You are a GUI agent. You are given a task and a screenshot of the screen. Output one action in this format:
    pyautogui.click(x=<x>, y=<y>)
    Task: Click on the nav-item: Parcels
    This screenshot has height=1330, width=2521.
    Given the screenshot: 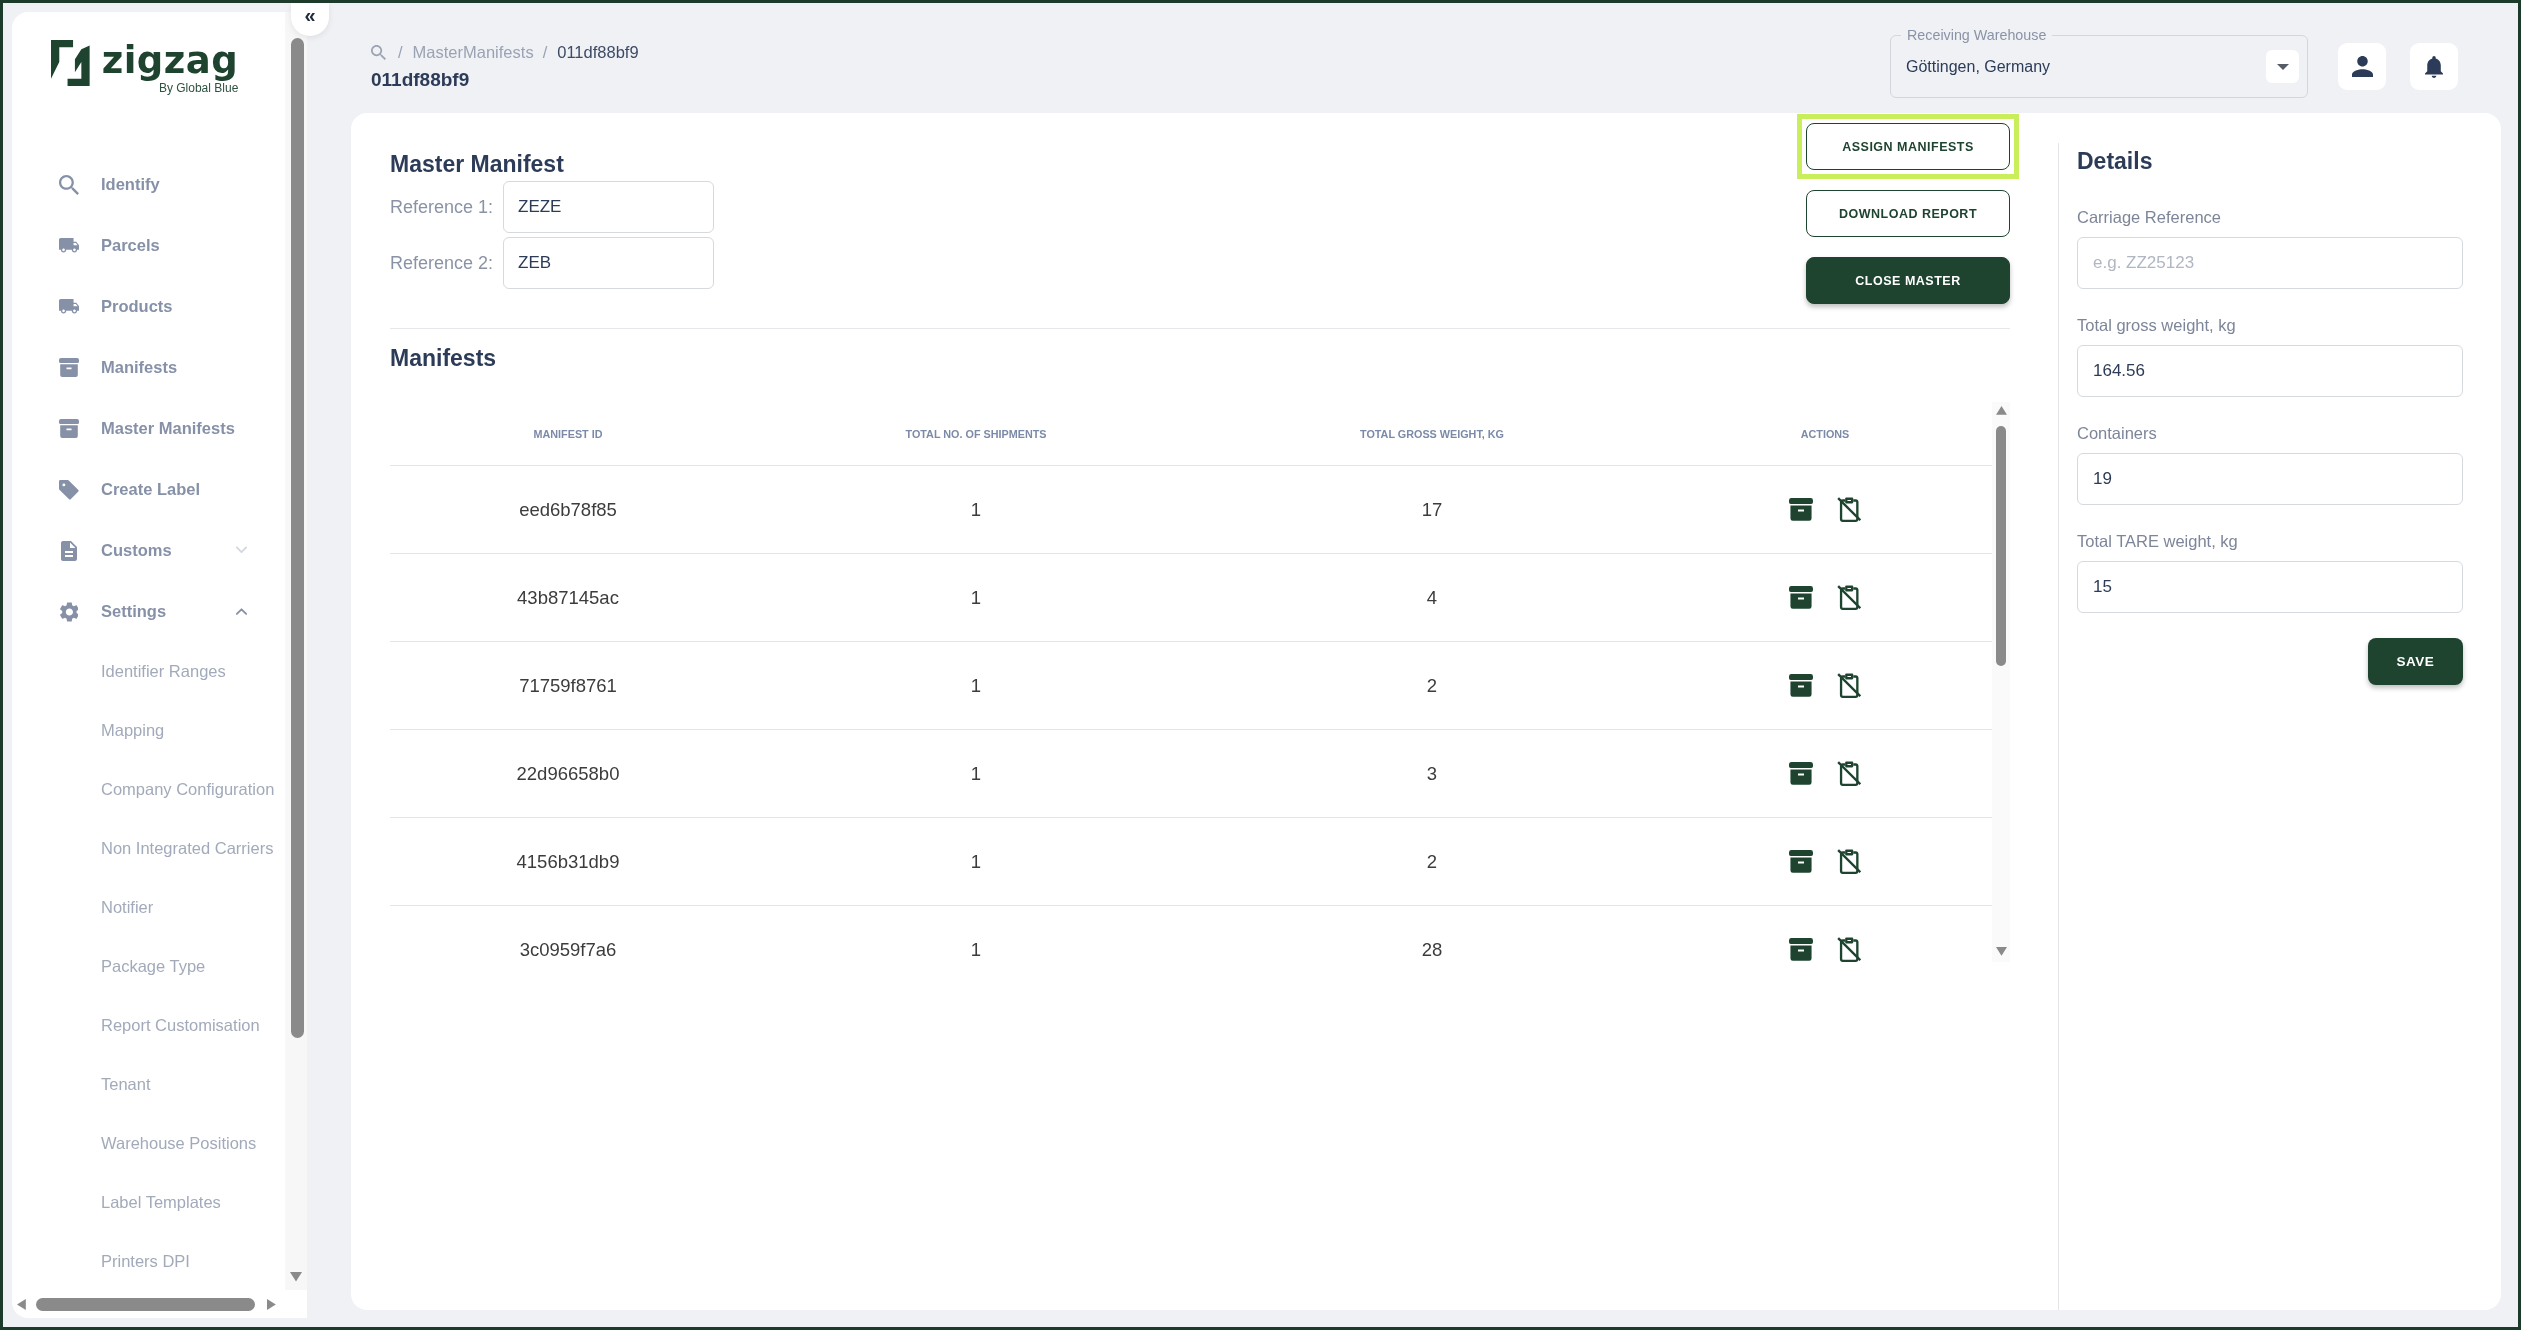 What is the action you would take?
    pyautogui.click(x=148, y=245)
    